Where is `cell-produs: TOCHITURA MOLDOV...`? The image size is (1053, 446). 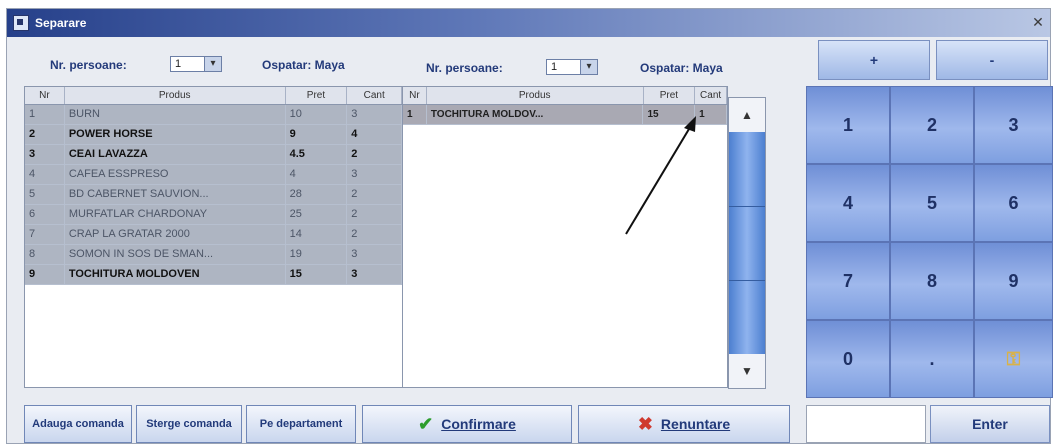 cell-produs: TOCHITURA MOLDOV... is located at coordinates (535, 114).